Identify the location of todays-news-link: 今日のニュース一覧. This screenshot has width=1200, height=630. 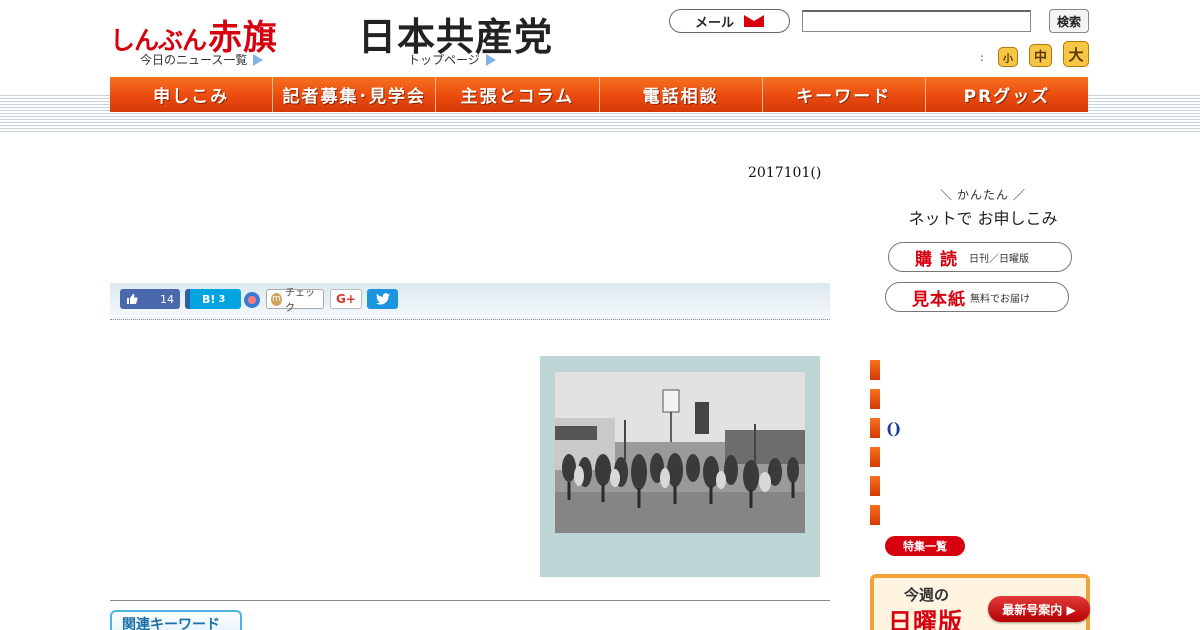
(202, 59).